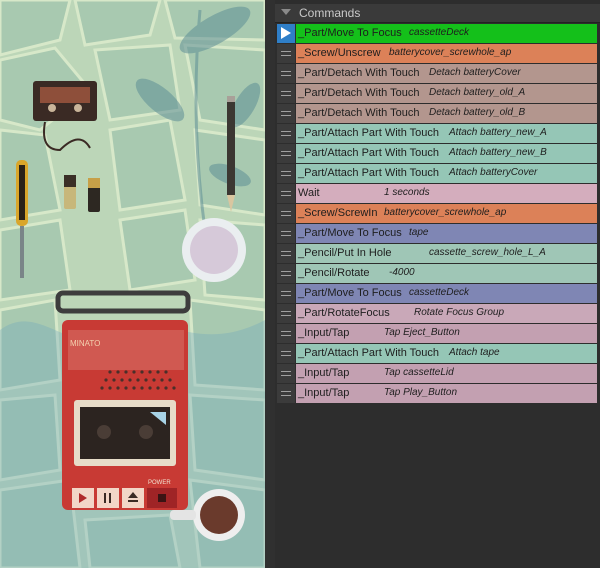 The width and height of the screenshot is (600, 568). I want to click on eject-bar, so click(133, 501).